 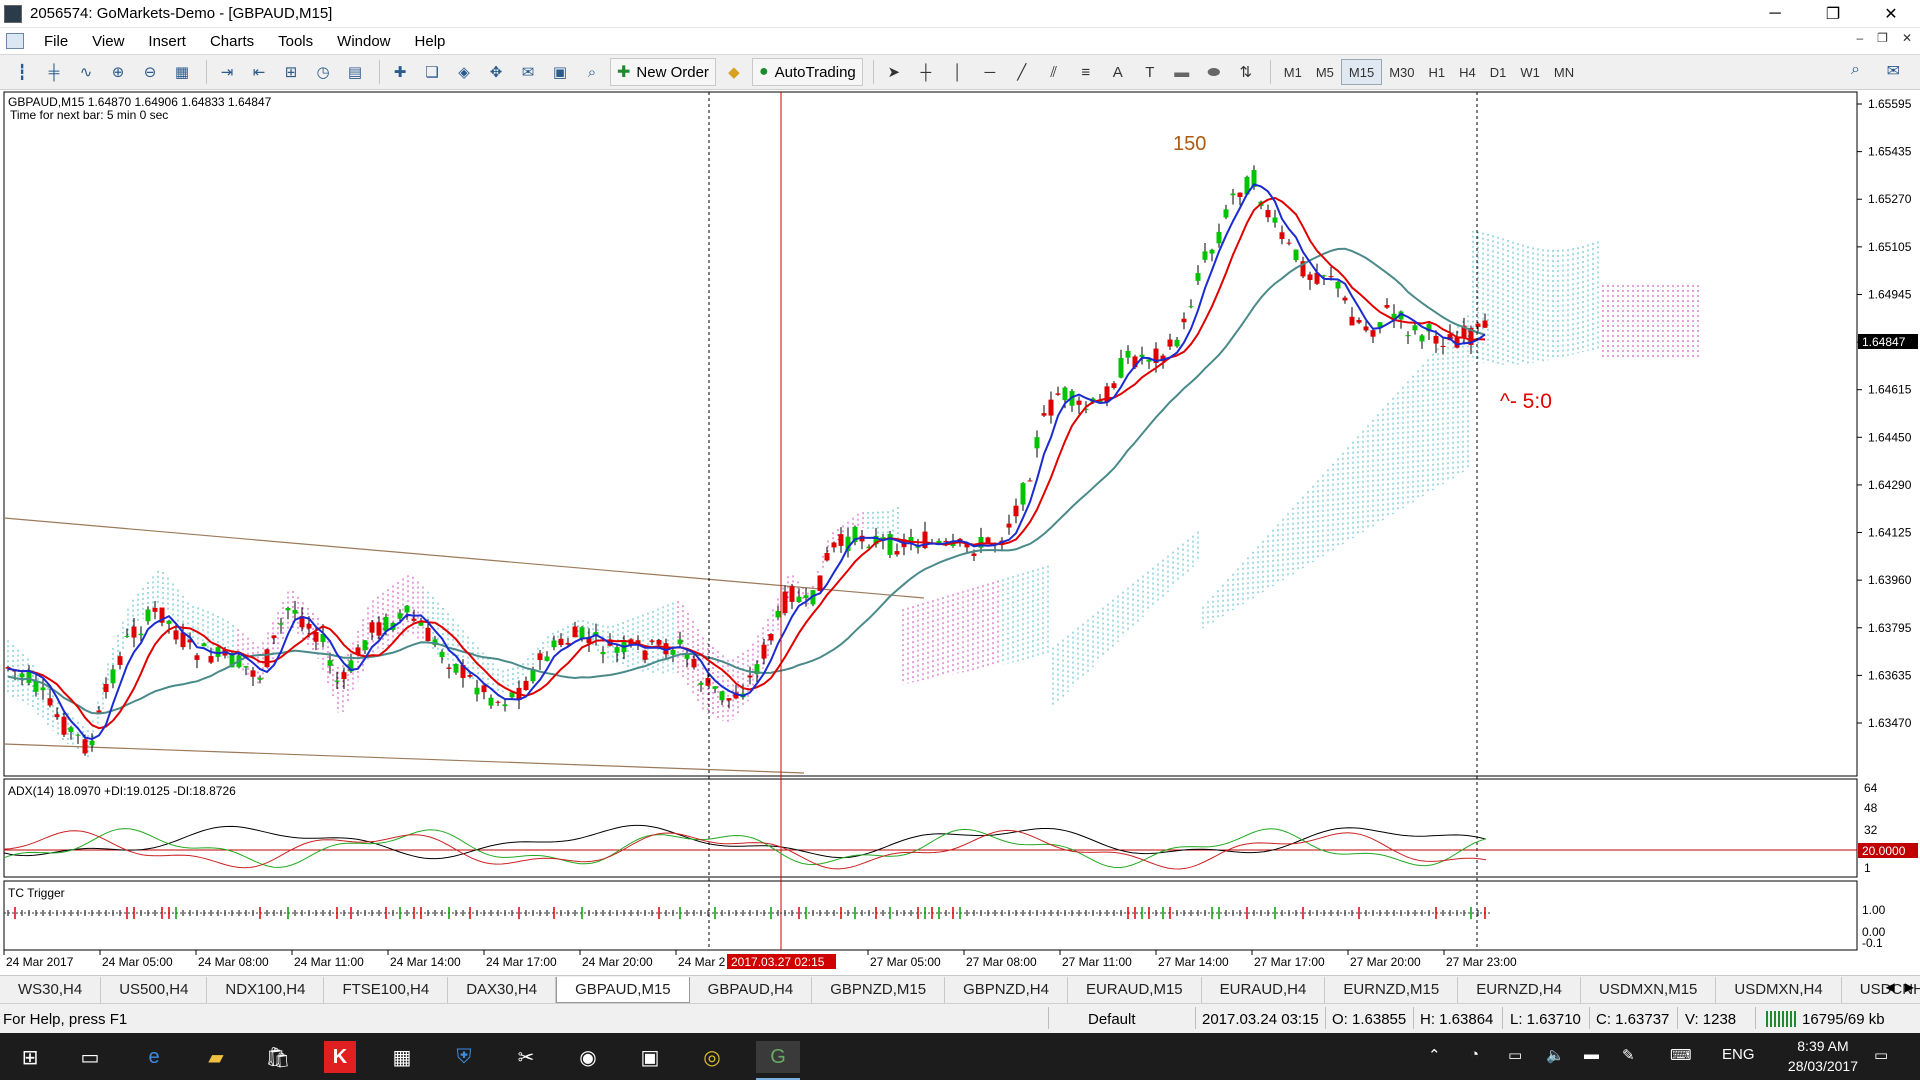 I want to click on child-restore-icon: ❐, so click(x=1882, y=38).